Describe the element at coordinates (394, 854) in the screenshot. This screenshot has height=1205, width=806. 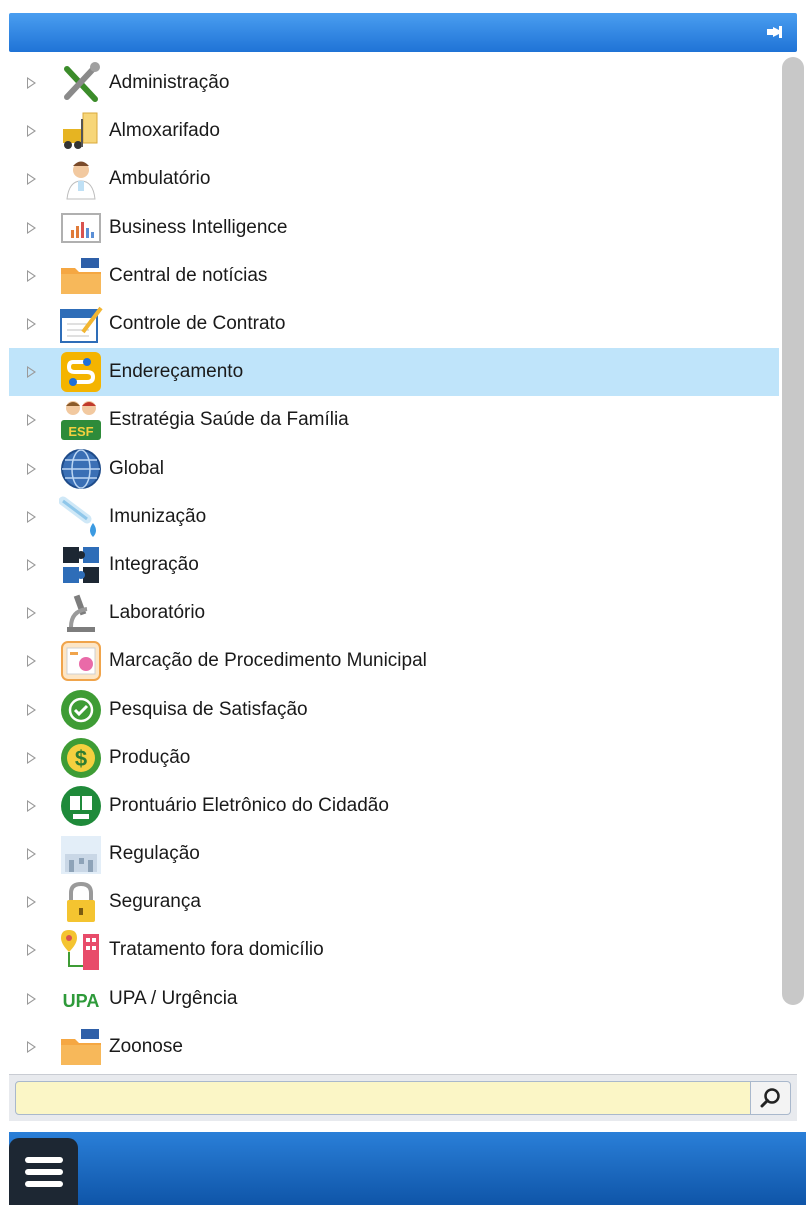
I see `menu-item-regulacao: Regulação` at that location.